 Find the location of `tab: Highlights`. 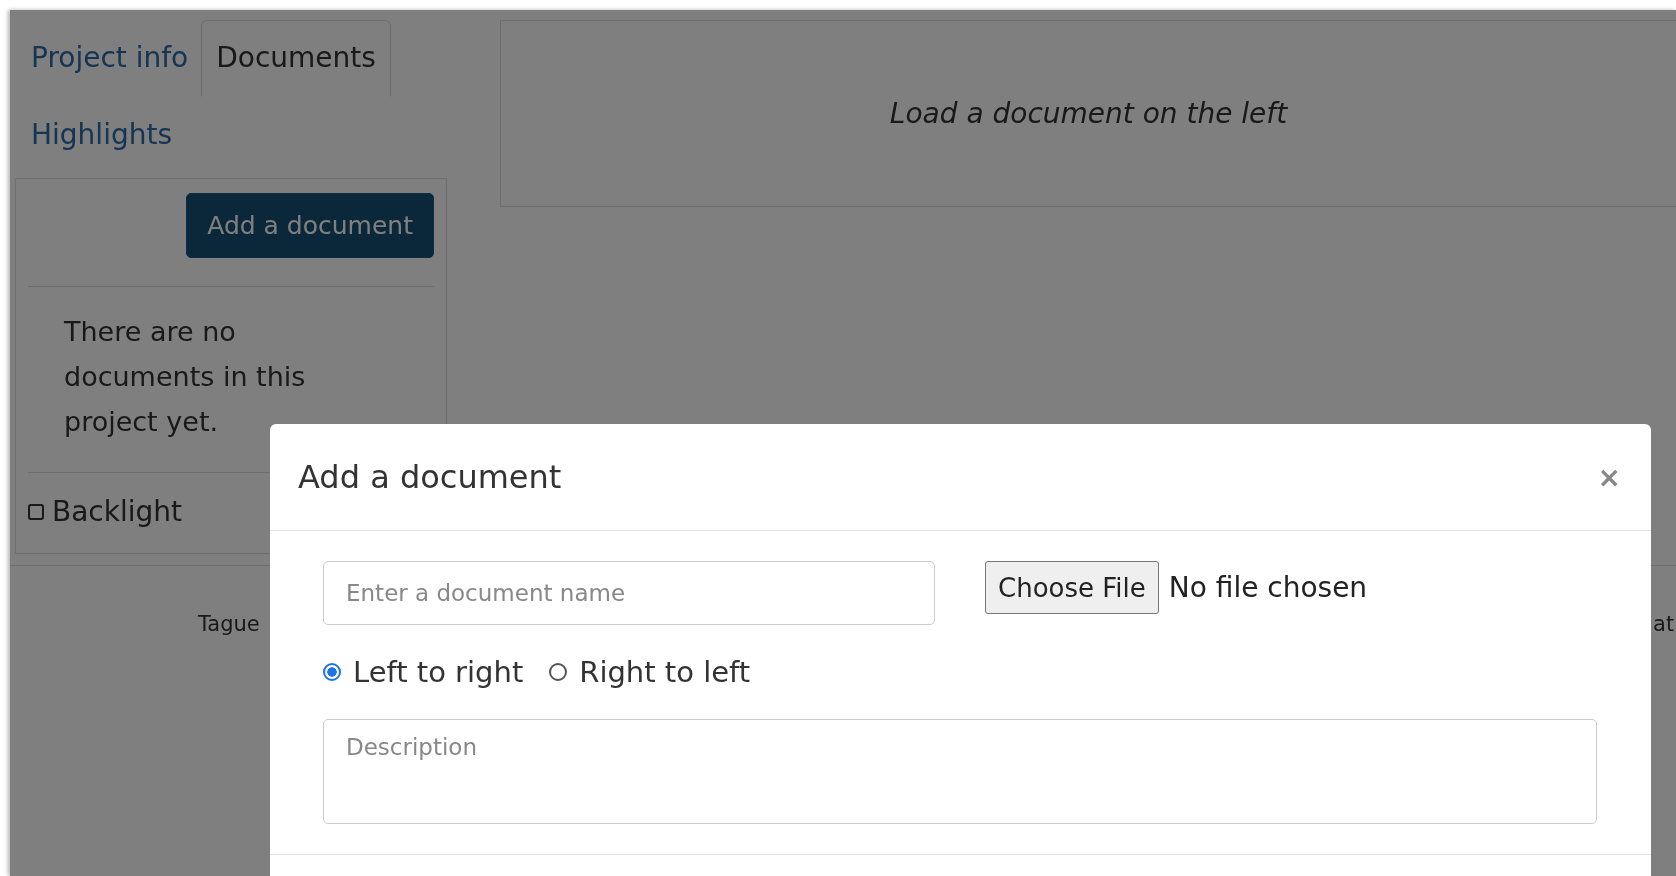

tab: Highlights is located at coordinates (101, 135).